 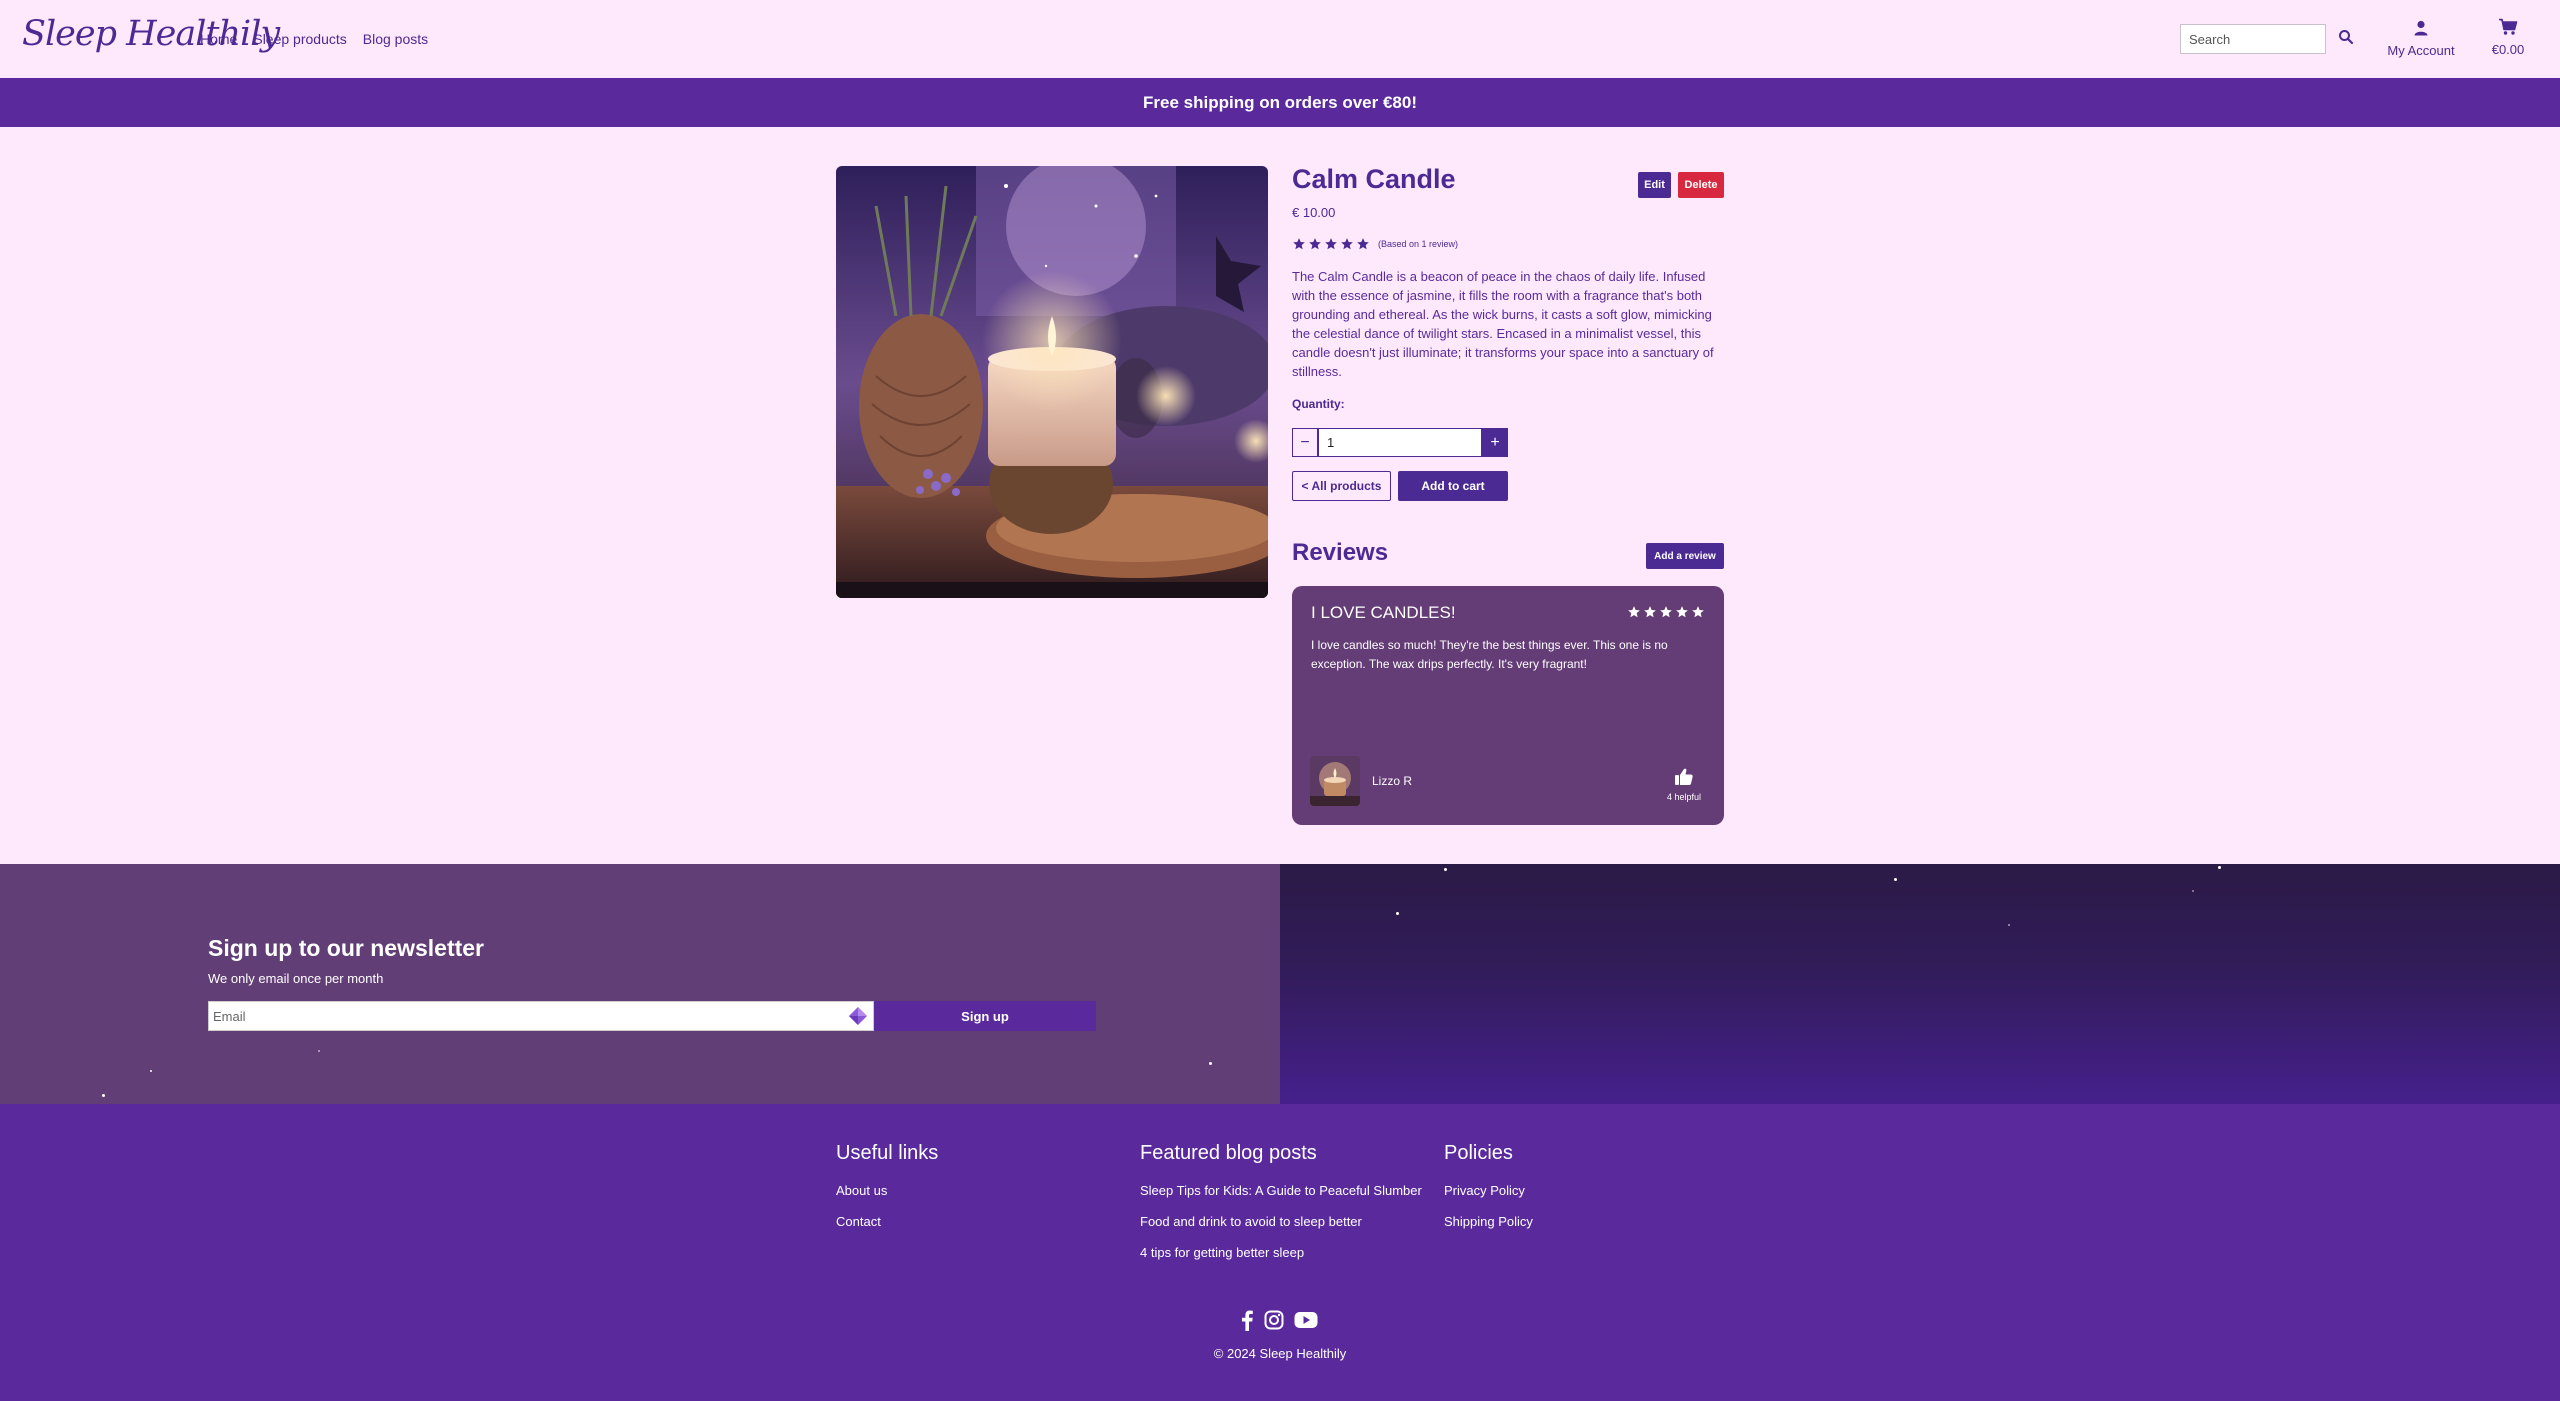 I want to click on product-price: € 10.00, so click(x=1314, y=212).